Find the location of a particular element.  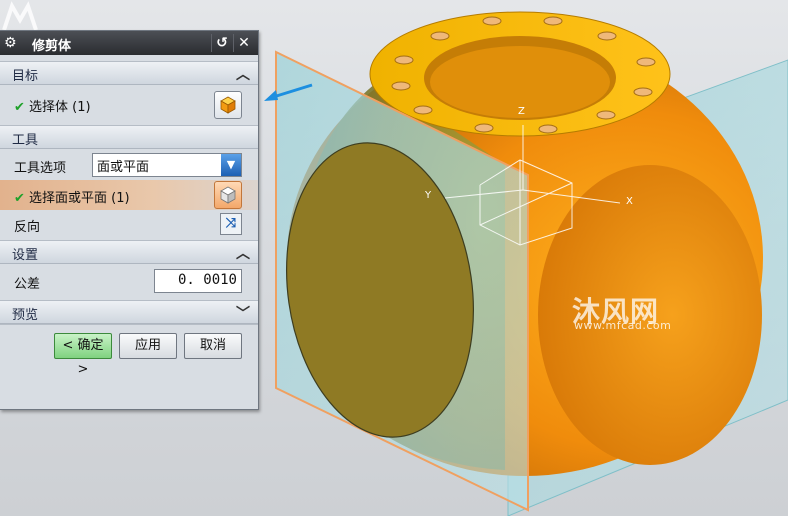

axis-x-label: X is located at coordinates (629, 201).